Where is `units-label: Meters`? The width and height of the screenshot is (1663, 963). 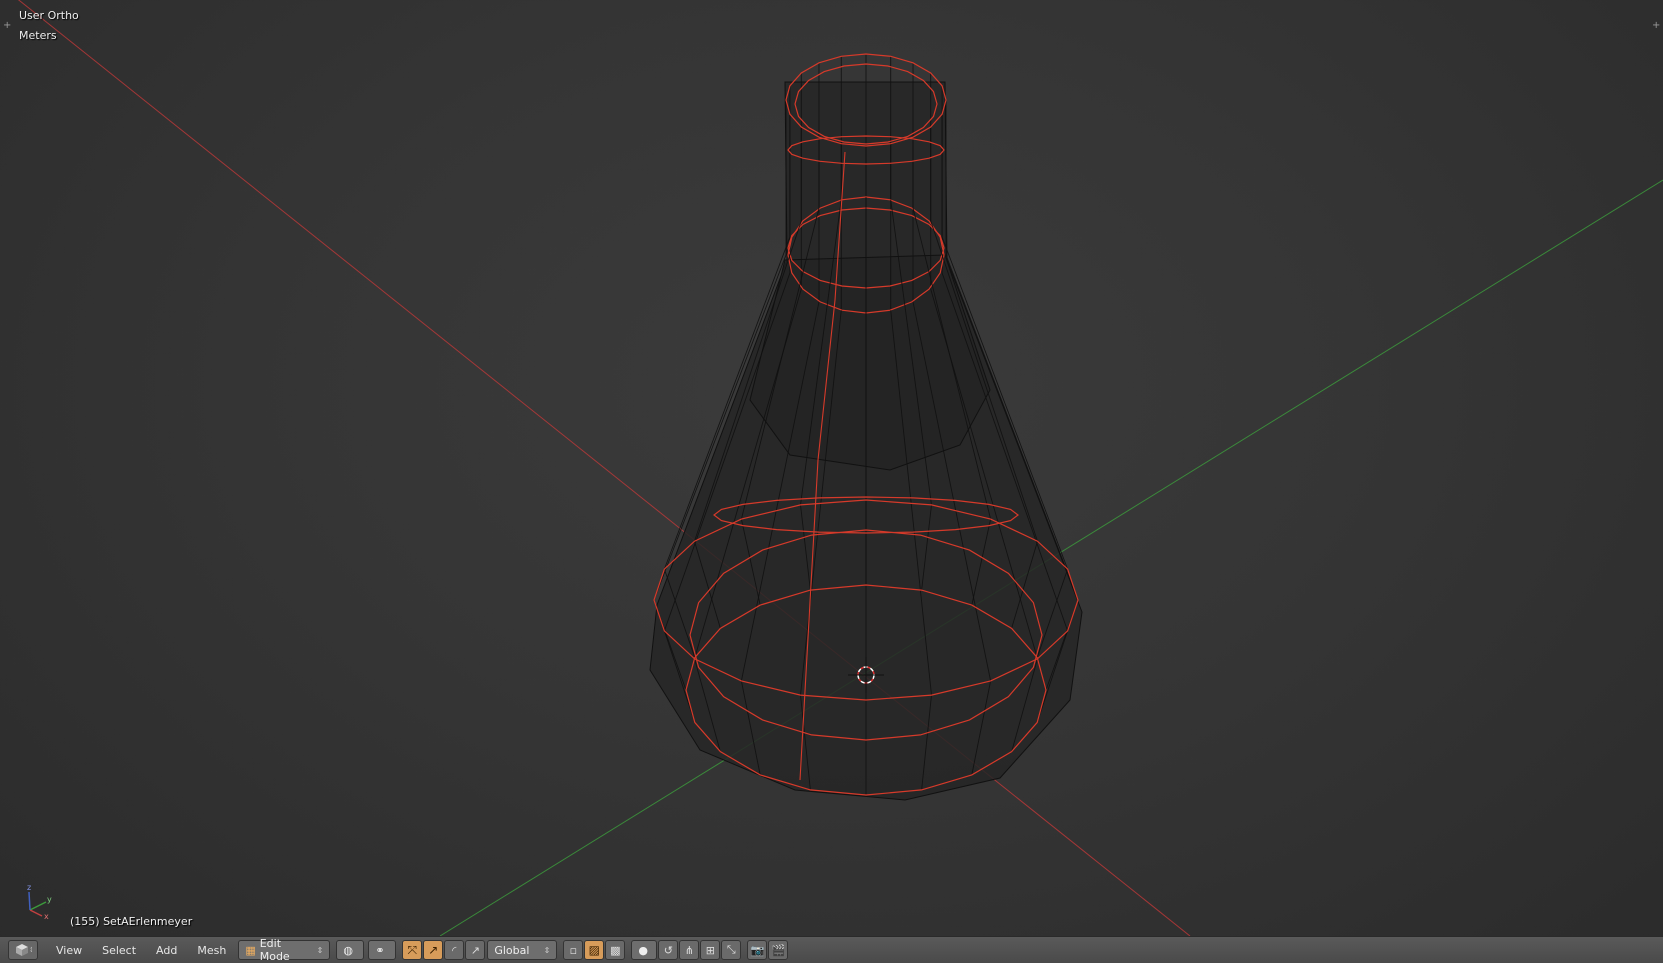 units-label: Meters is located at coordinates (38, 35).